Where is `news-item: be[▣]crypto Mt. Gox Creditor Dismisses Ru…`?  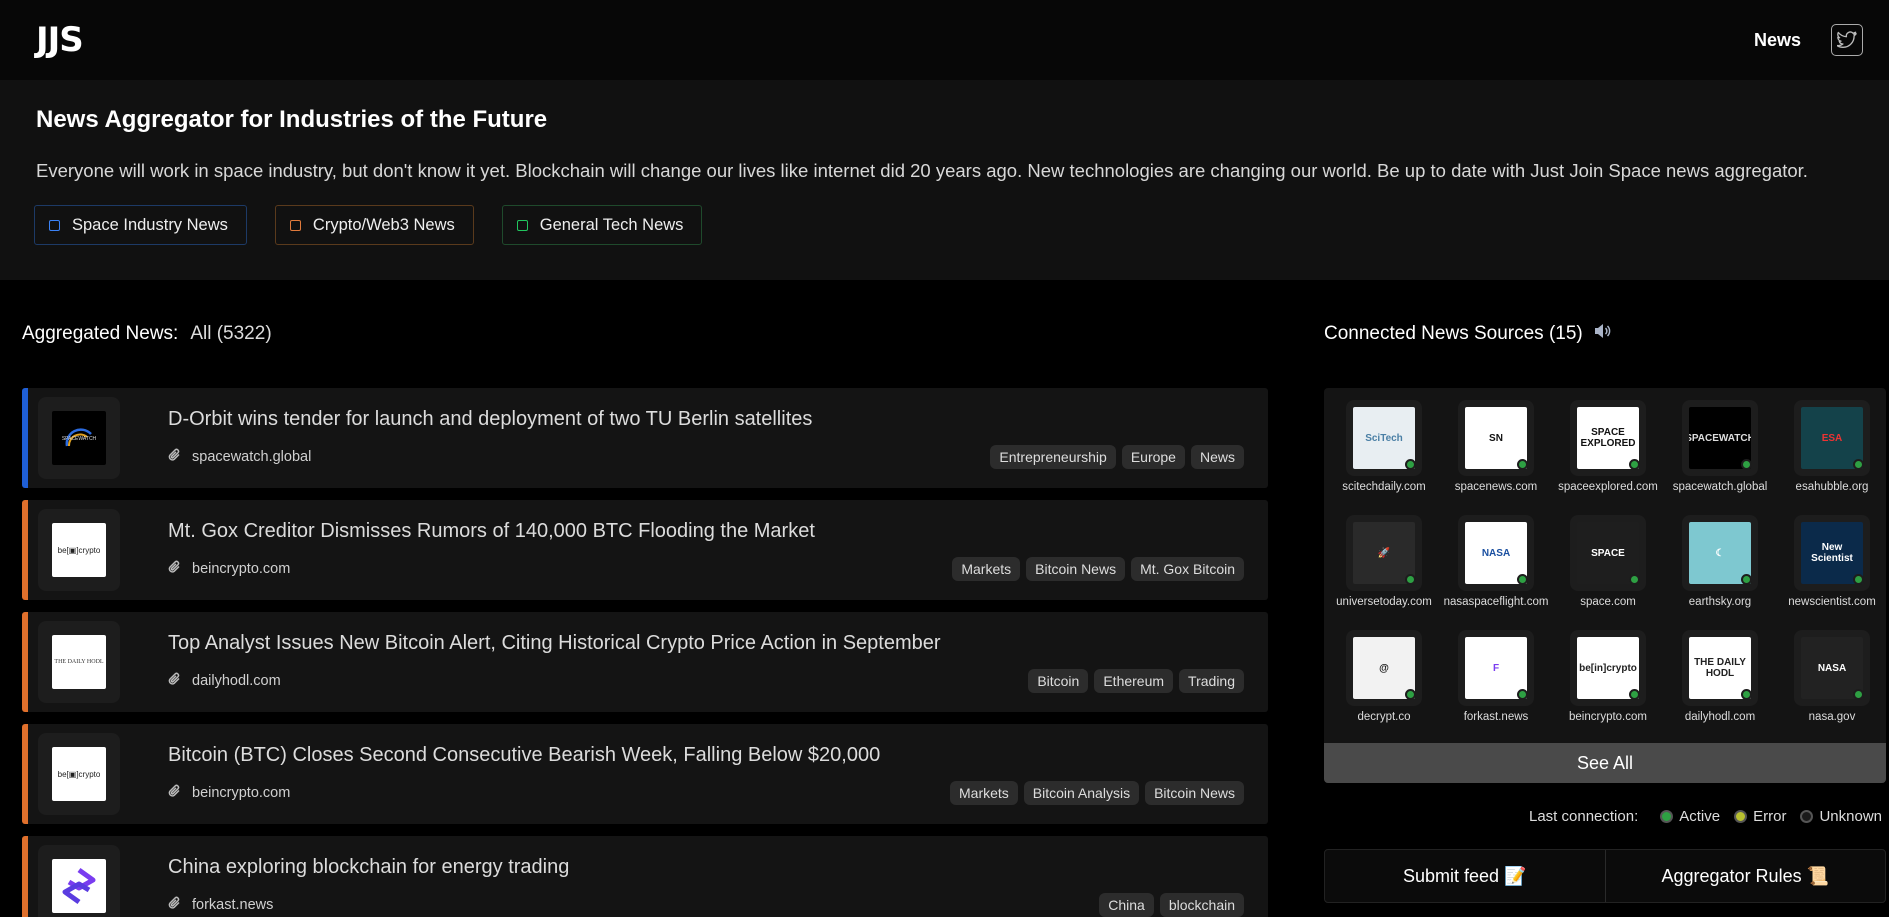 news-item: be[▣]crypto Mt. Gox Creditor Dismisses Ru… is located at coordinates (645, 550).